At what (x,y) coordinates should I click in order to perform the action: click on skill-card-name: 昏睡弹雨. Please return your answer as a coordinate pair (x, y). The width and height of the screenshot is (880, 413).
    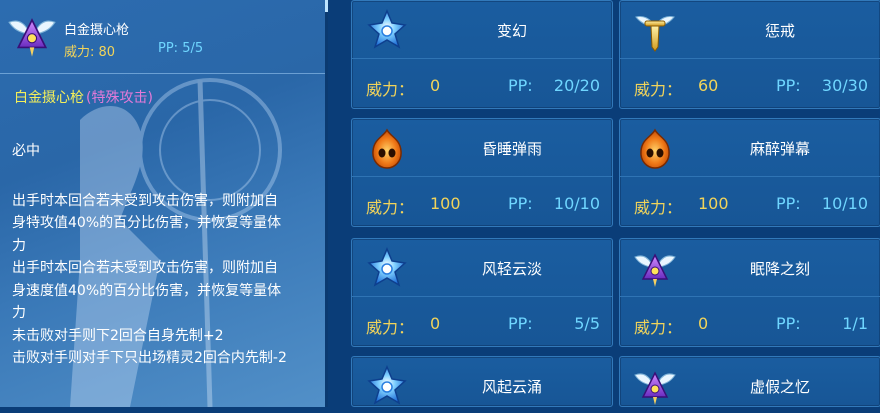
    Looking at the image, I should click on (511, 149).